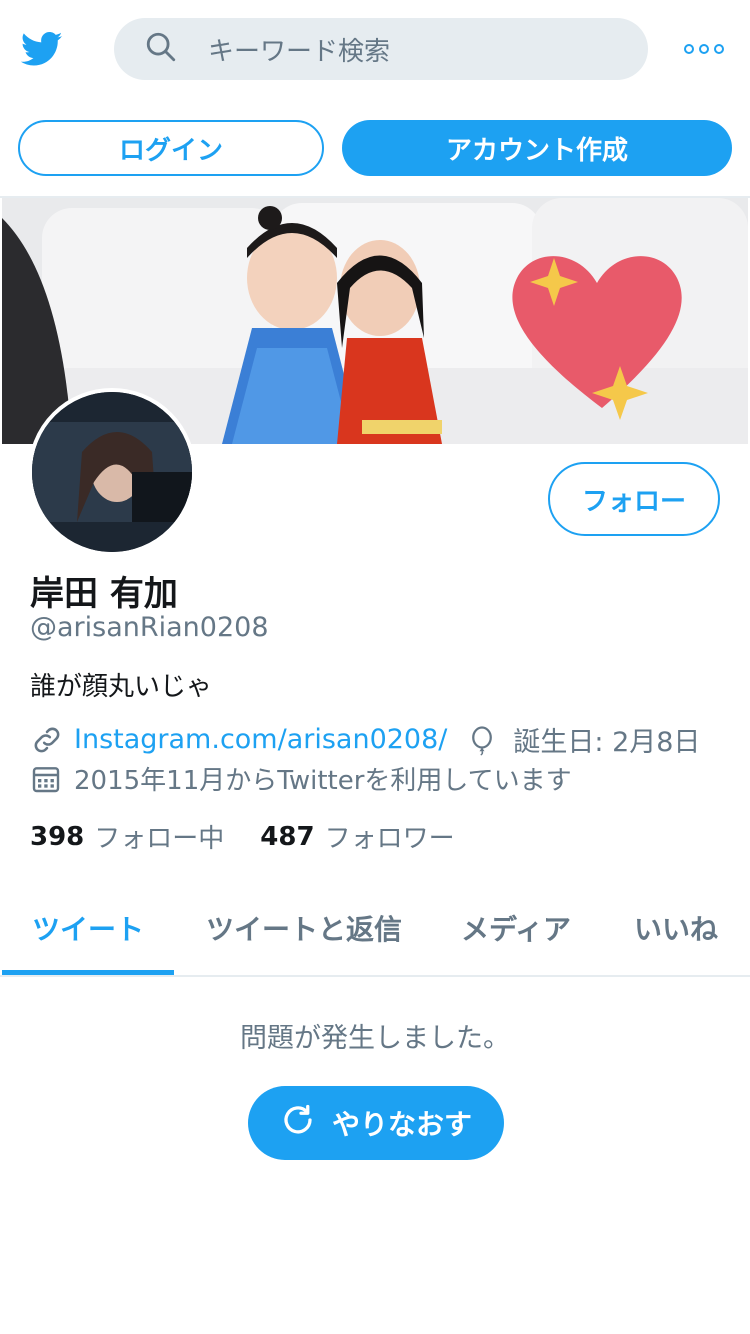  Describe the element at coordinates (676, 928) in the screenshot. I see `tab-likes: いいね` at that location.